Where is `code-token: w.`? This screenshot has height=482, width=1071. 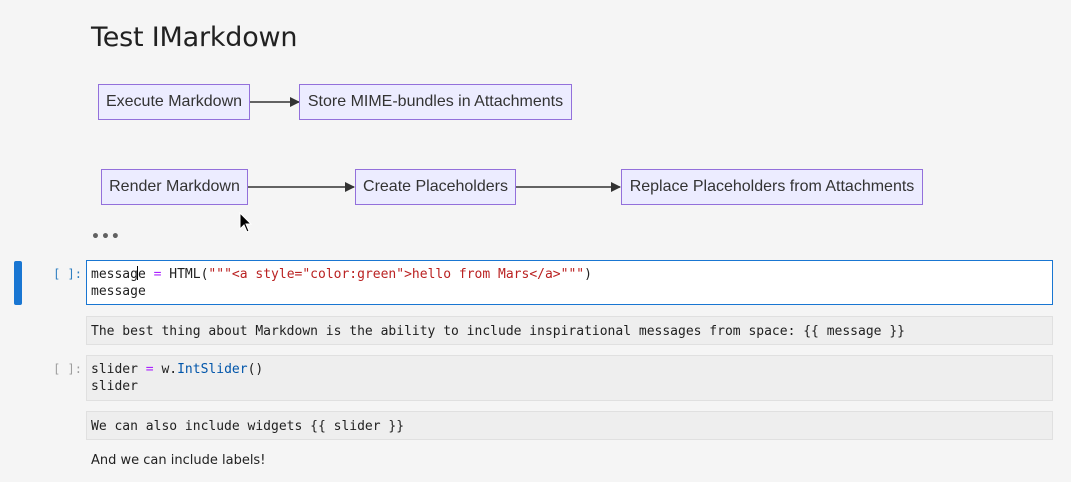 code-token: w. is located at coordinates (165, 369).